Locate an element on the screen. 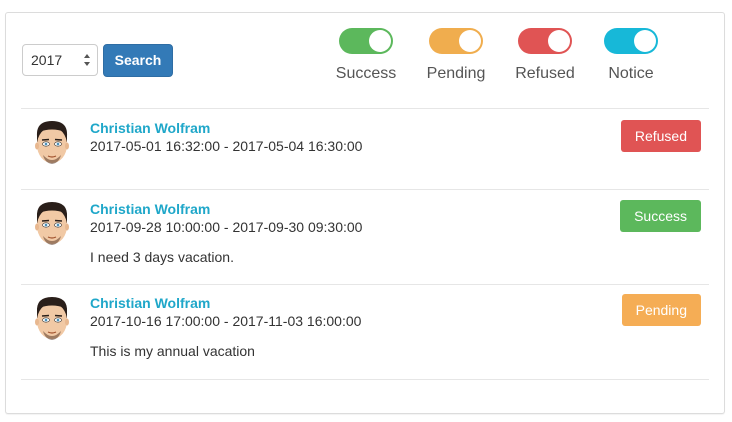 The height and width of the screenshot is (422, 732). legend-pending: Pending is located at coordinates (456, 55).